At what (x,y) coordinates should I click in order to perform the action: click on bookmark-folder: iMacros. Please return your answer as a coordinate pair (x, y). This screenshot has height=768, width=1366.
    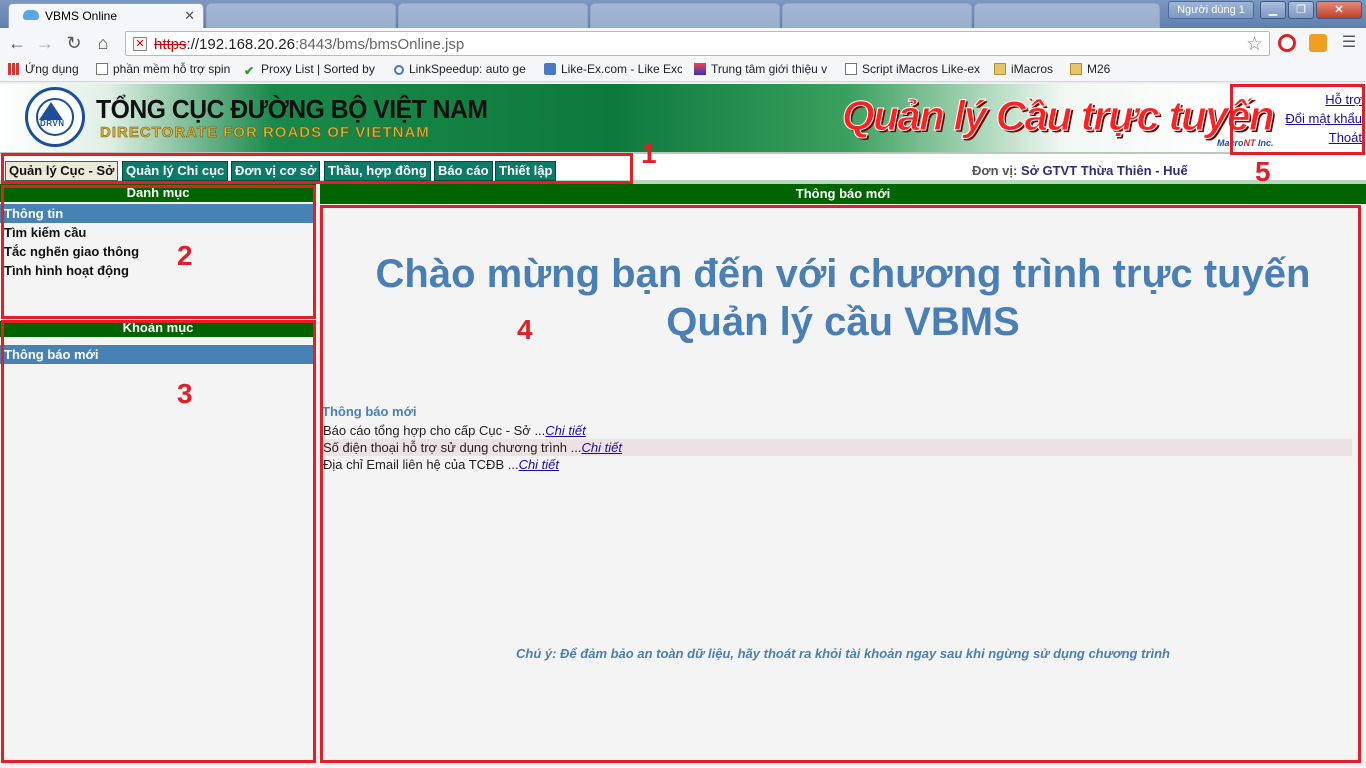
    Looking at the image, I should click on (1029, 69).